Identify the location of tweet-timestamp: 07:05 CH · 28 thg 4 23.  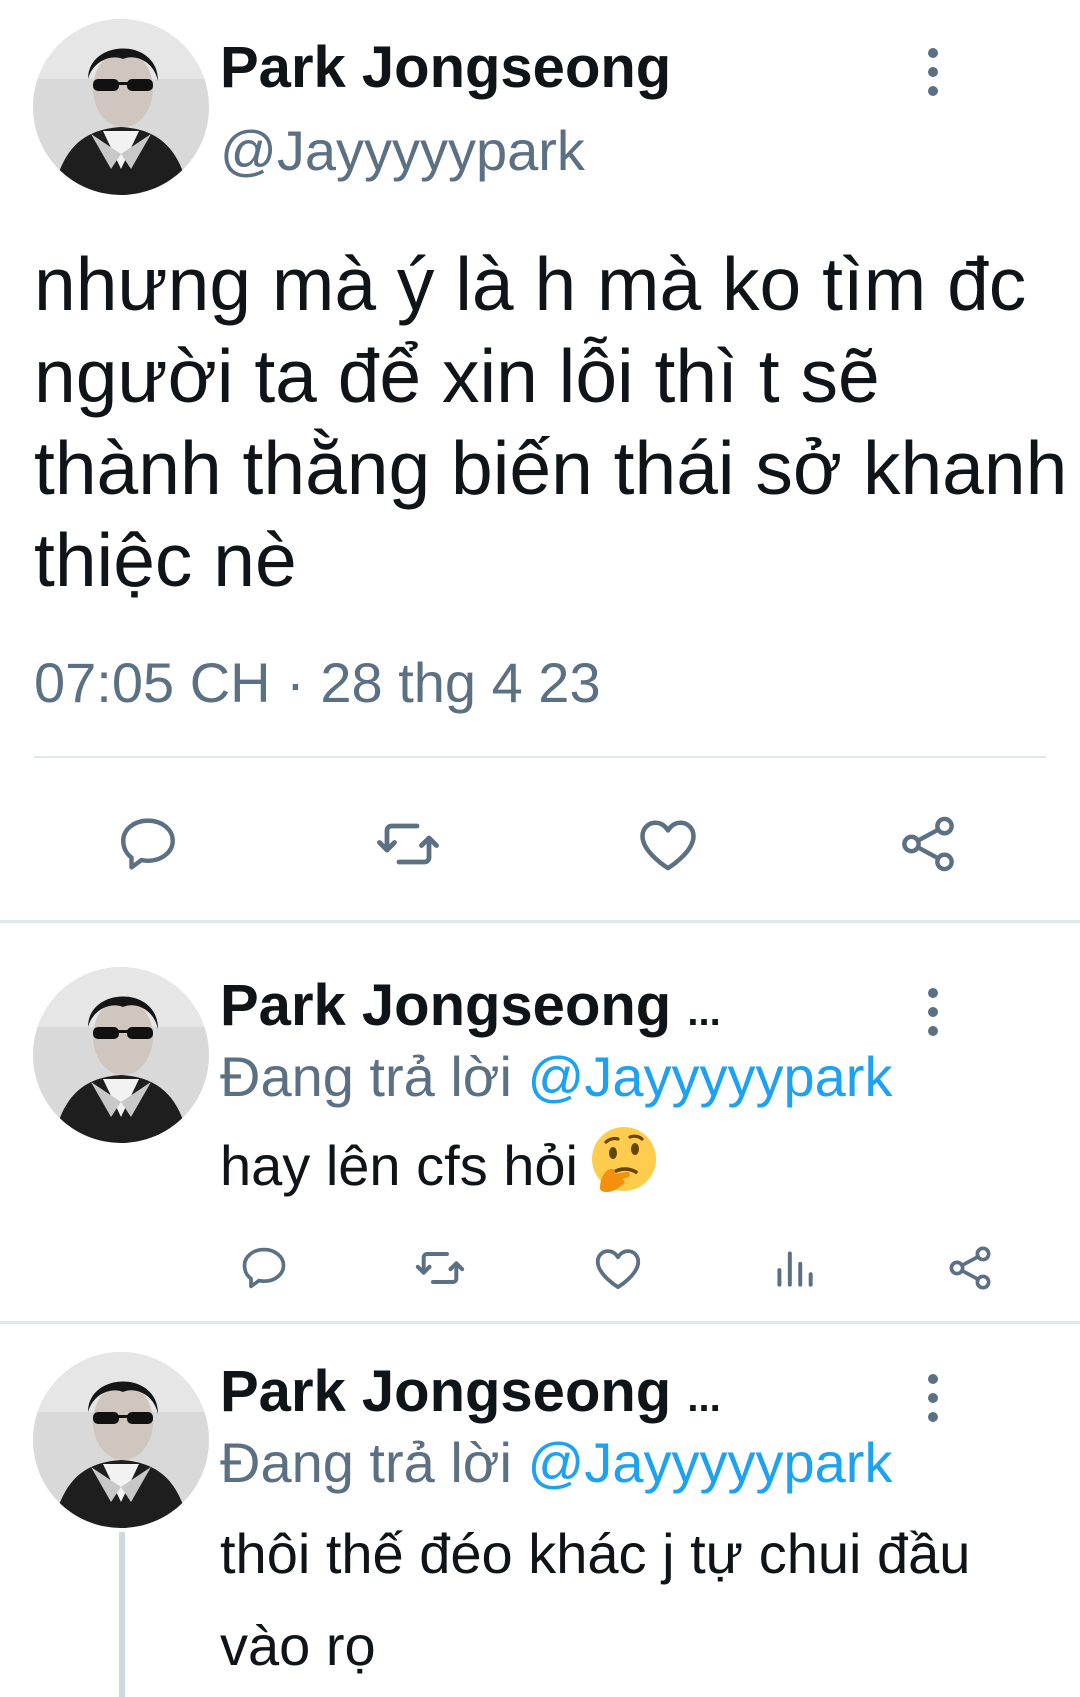
(317, 682).